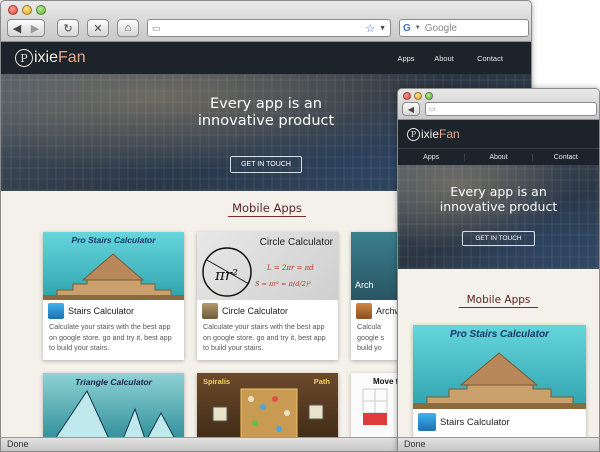 The width and height of the screenshot is (600, 452). Describe the element at coordinates (407, 28) in the screenshot. I see `google-g-icon: G` at that location.